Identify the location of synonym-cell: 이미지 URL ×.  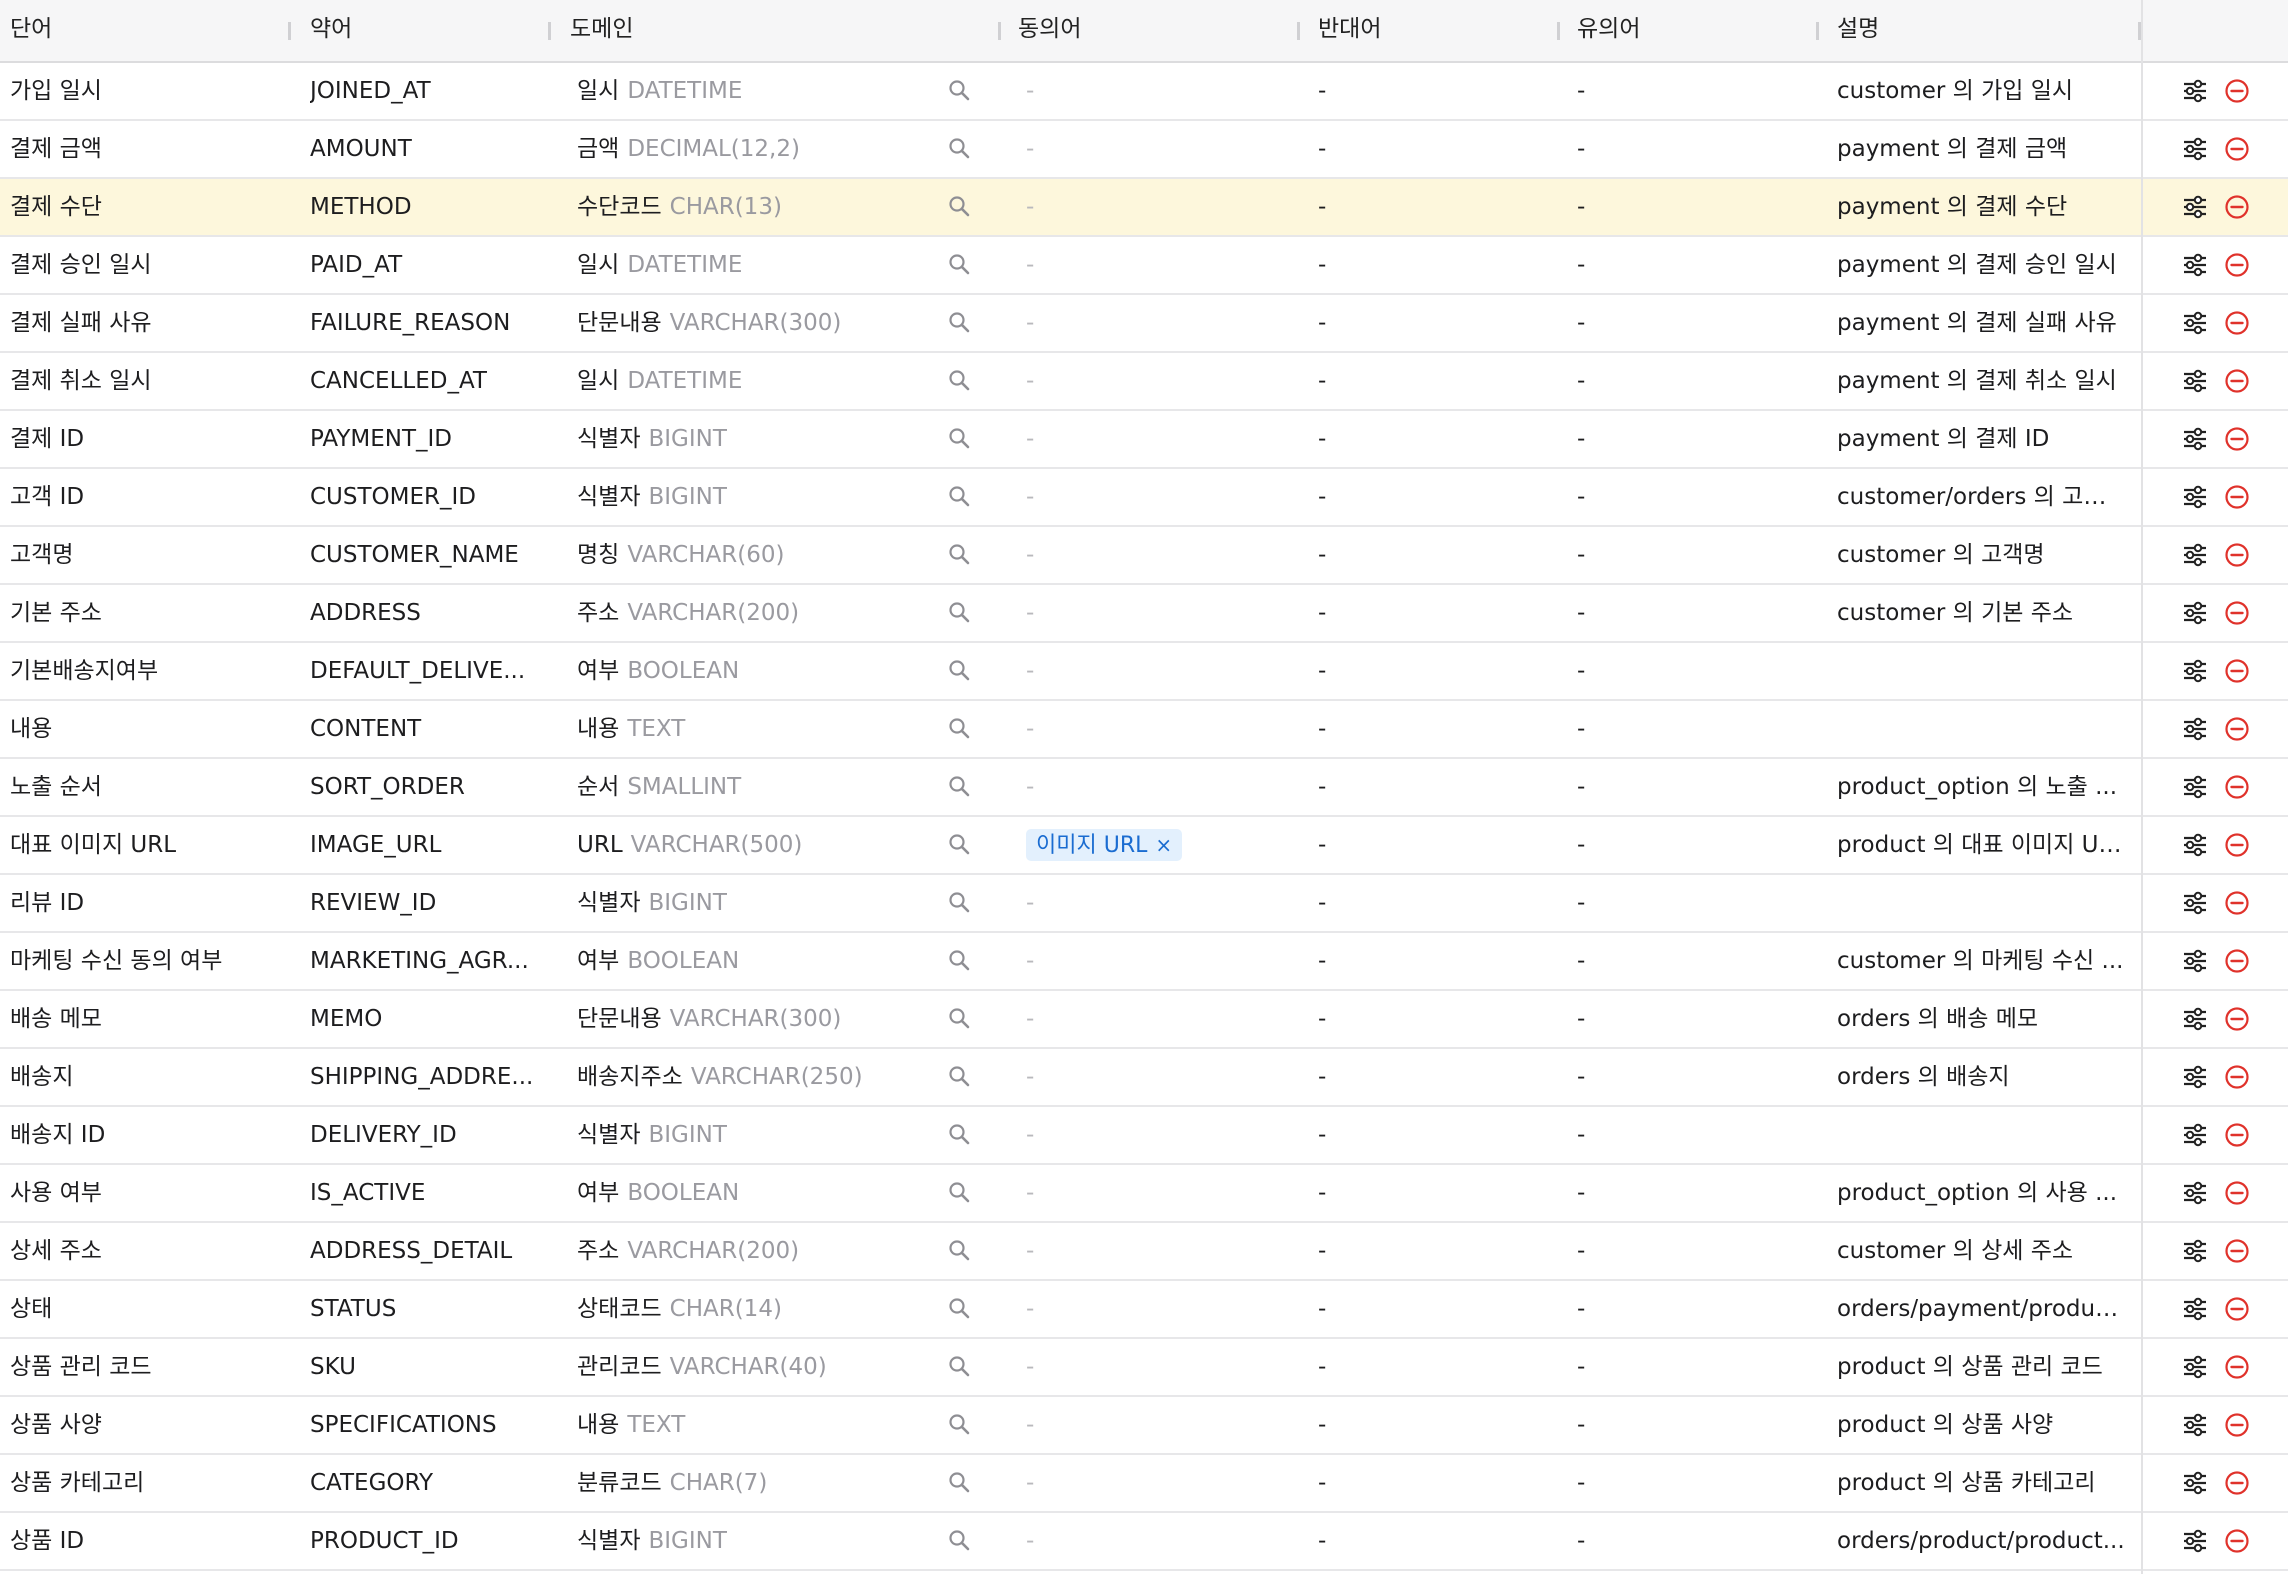
(1161, 845).